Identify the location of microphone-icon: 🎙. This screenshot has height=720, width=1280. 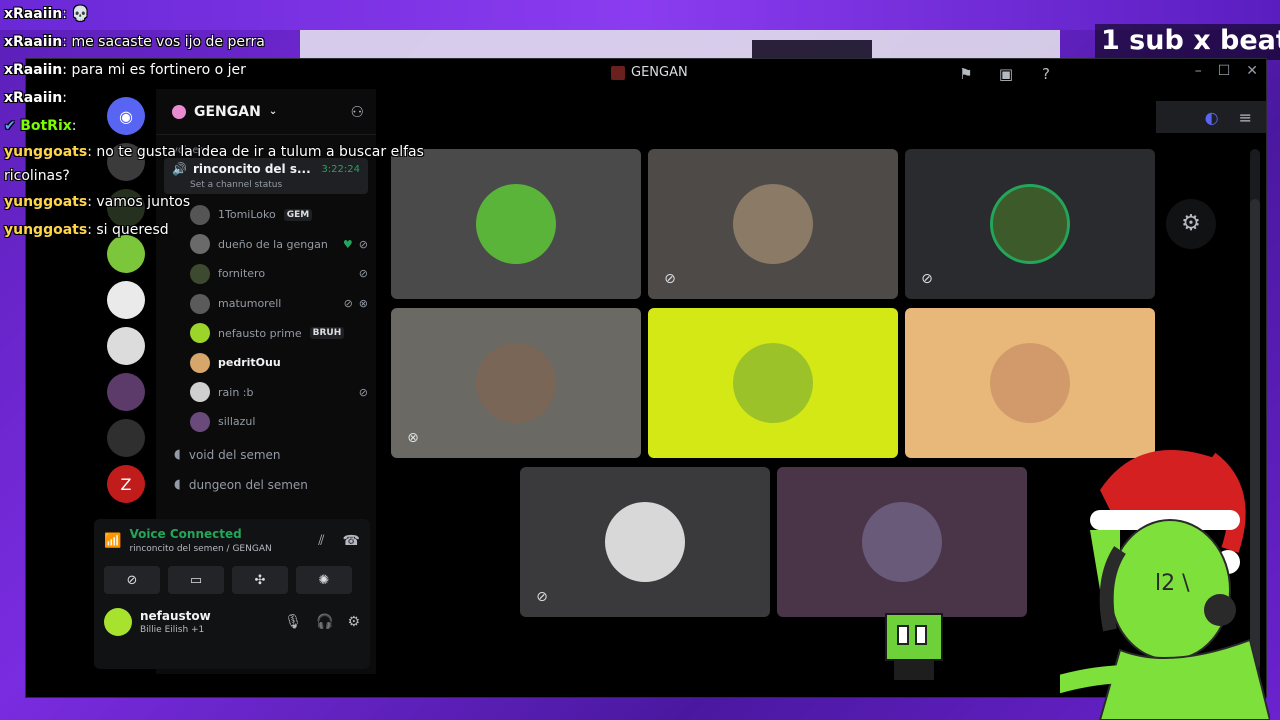
(293, 622).